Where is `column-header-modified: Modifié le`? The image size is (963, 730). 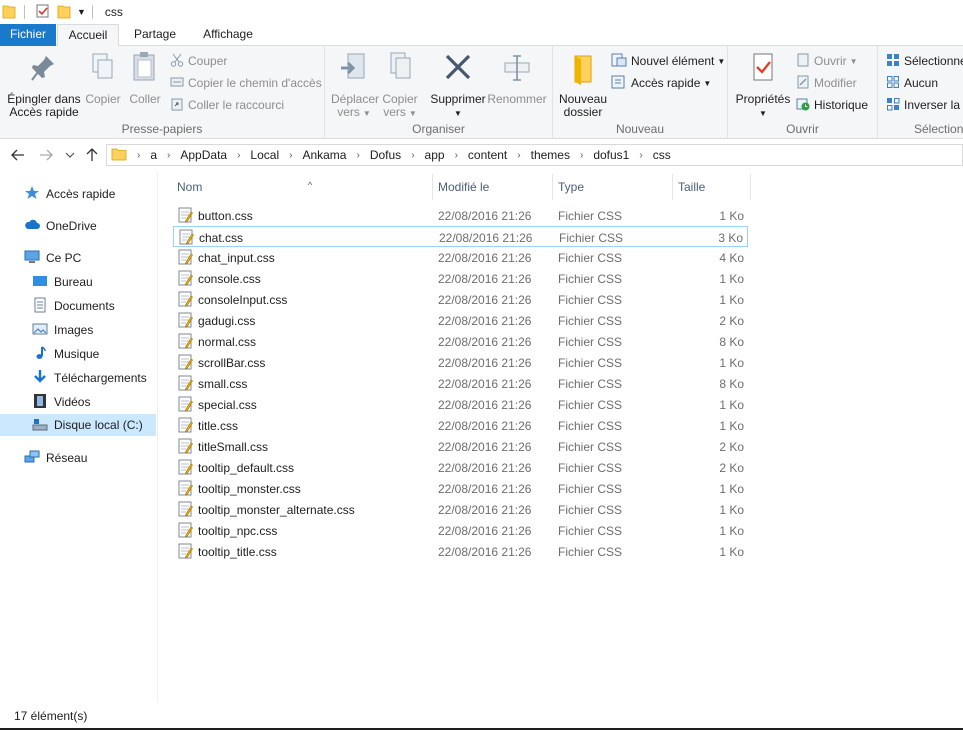 column-header-modified: Modifié le is located at coordinates (493, 187).